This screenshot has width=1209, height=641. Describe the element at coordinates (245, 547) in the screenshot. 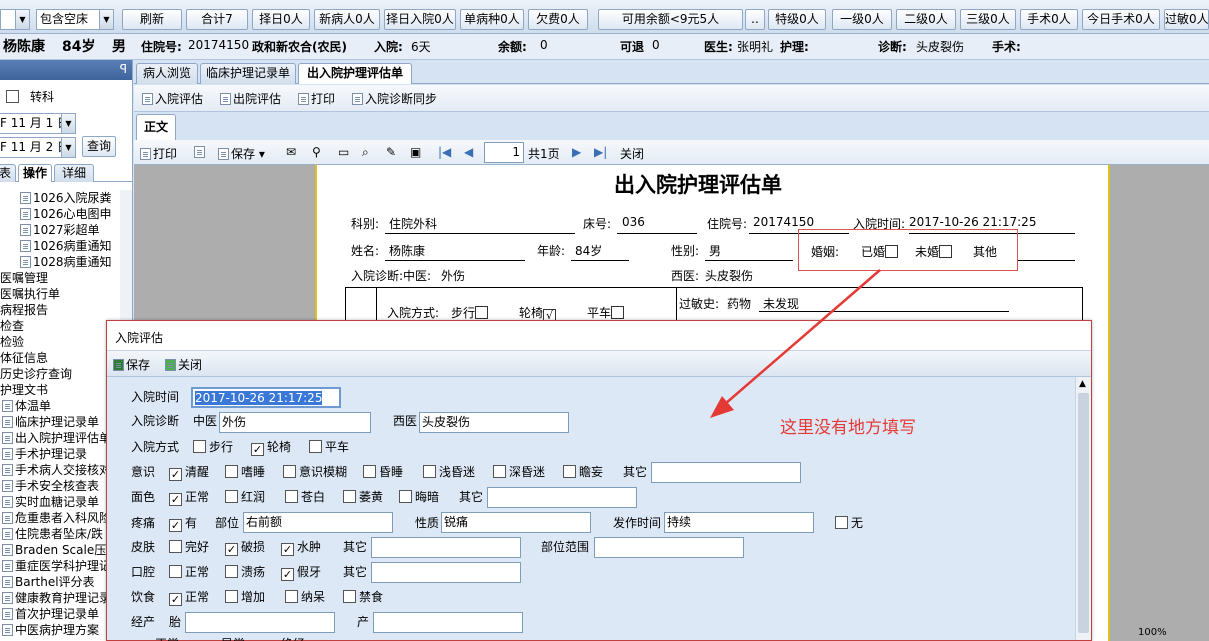

I see `skin-option: ✓ 破损` at that location.